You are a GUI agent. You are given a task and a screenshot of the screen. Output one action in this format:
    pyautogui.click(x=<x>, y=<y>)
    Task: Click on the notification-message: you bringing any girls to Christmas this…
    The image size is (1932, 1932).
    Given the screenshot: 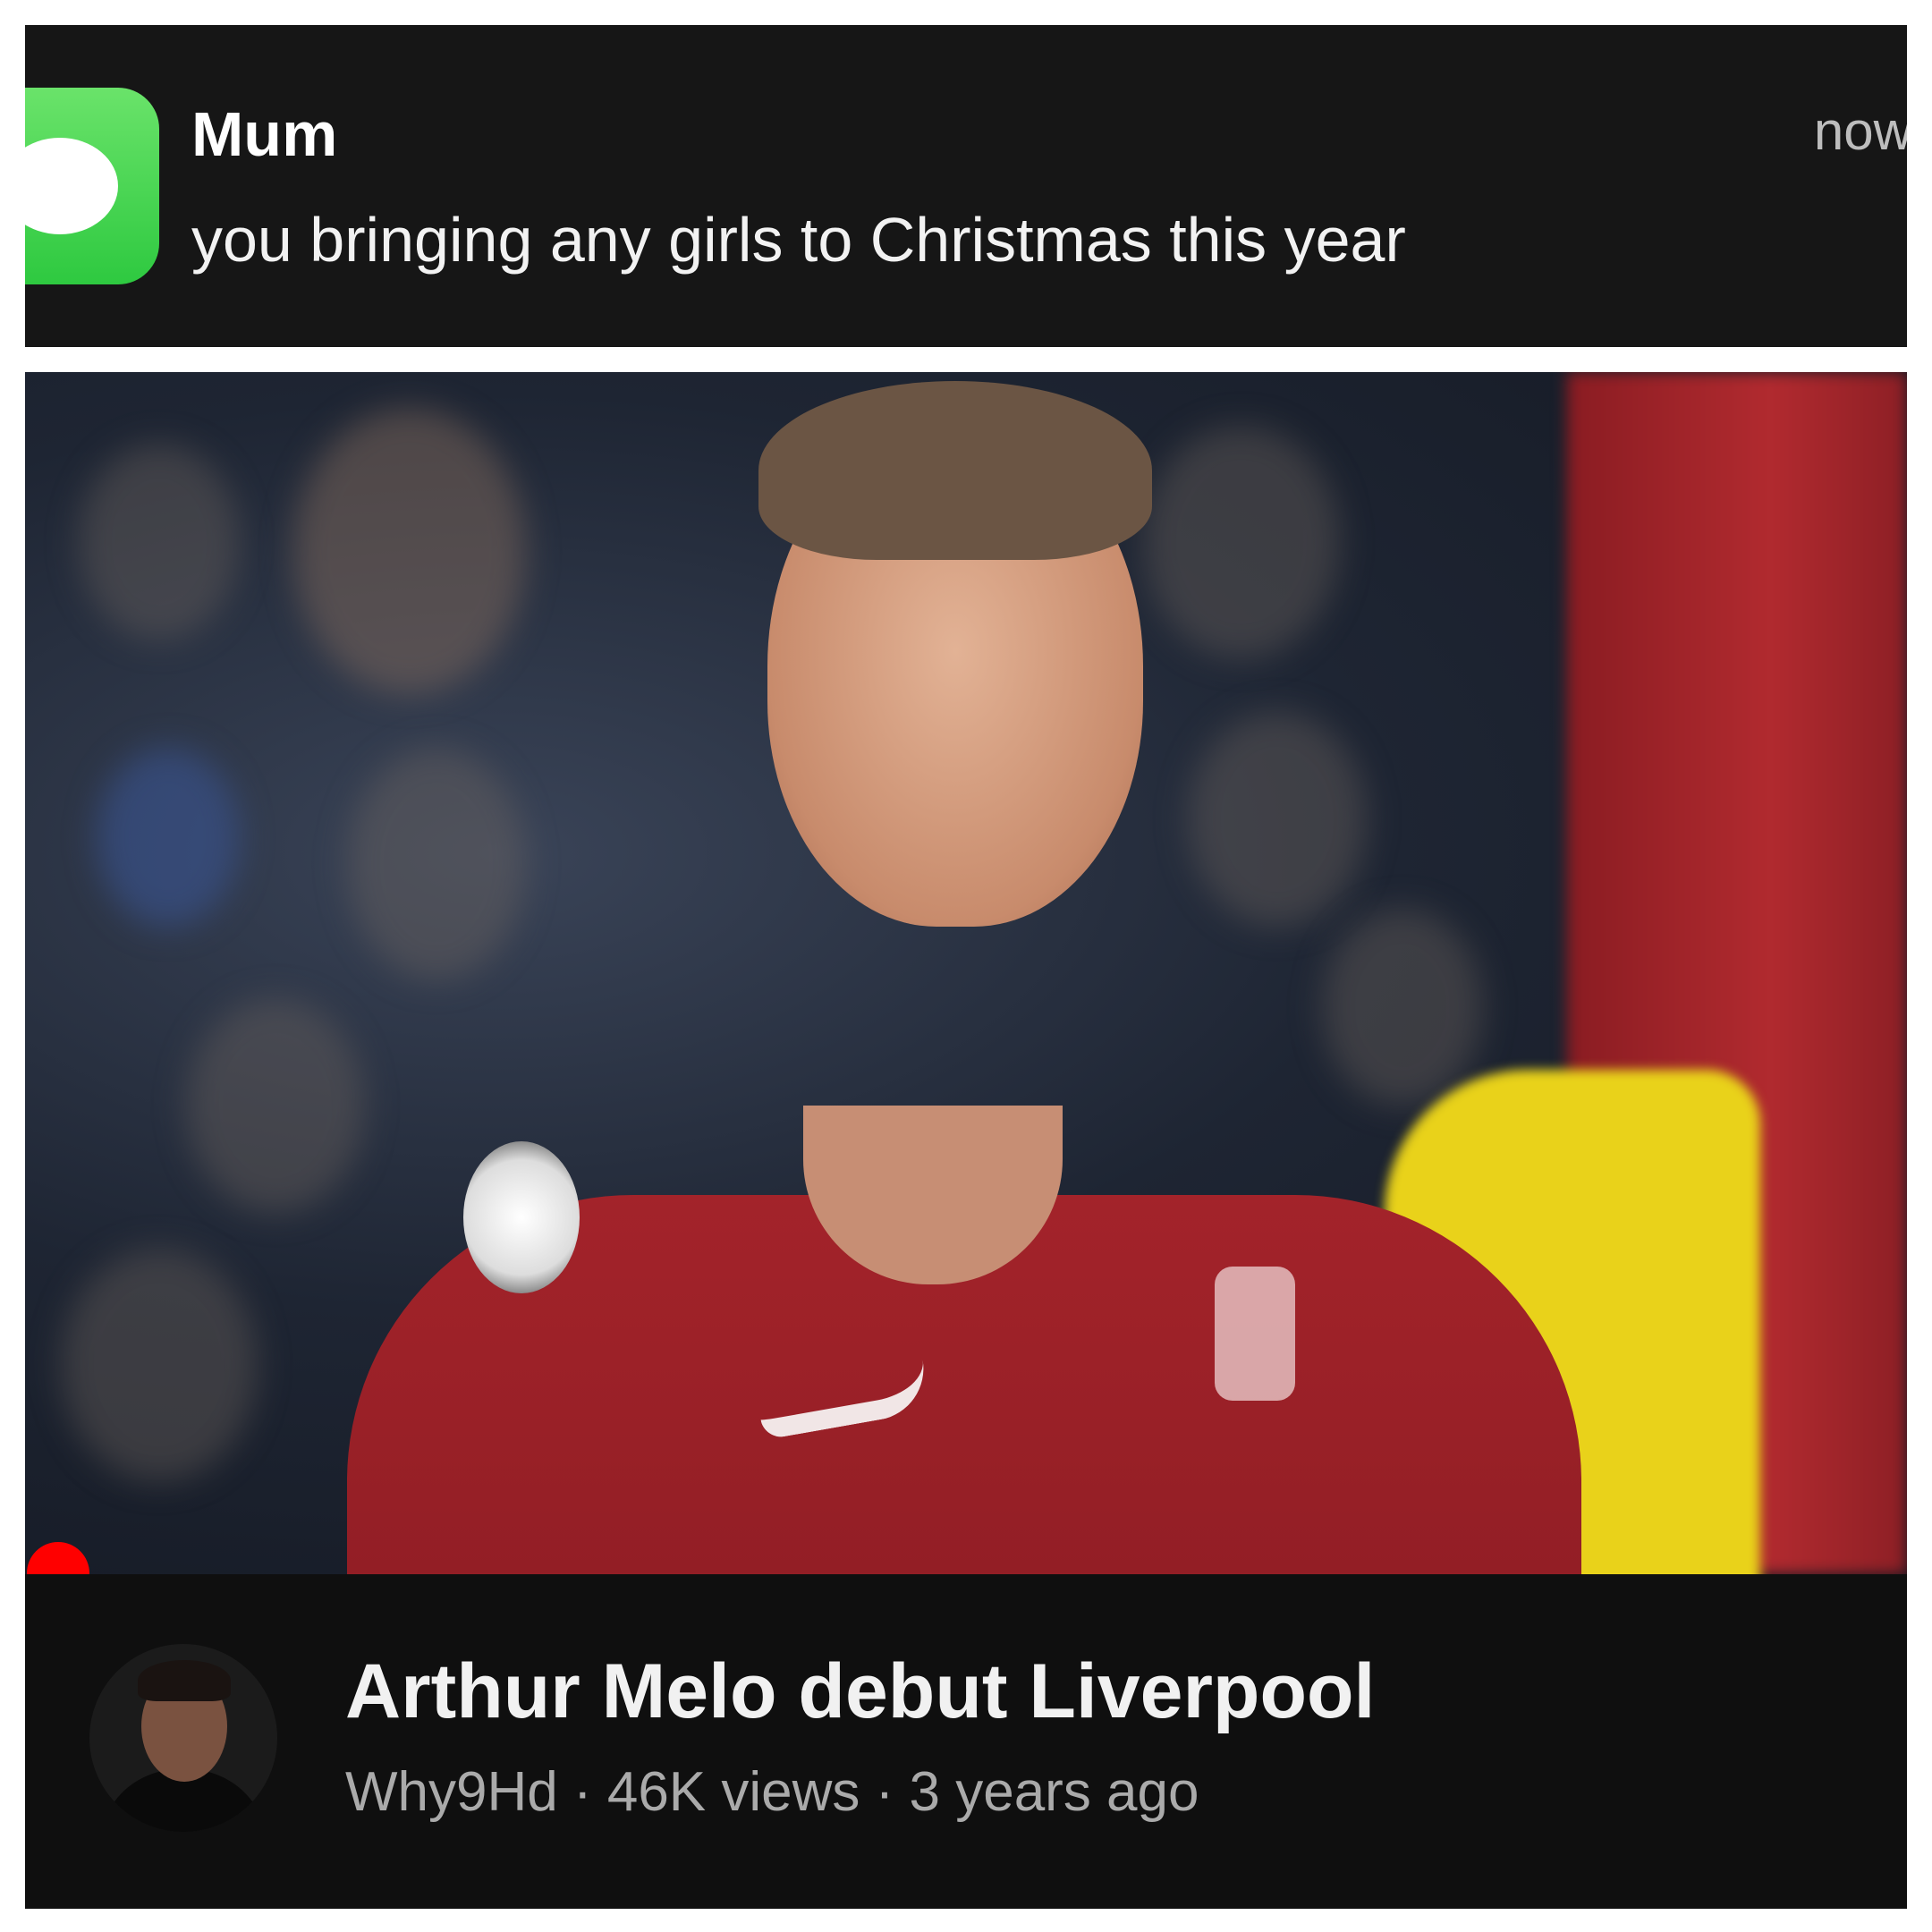 What is the action you would take?
    pyautogui.click(x=798, y=240)
    